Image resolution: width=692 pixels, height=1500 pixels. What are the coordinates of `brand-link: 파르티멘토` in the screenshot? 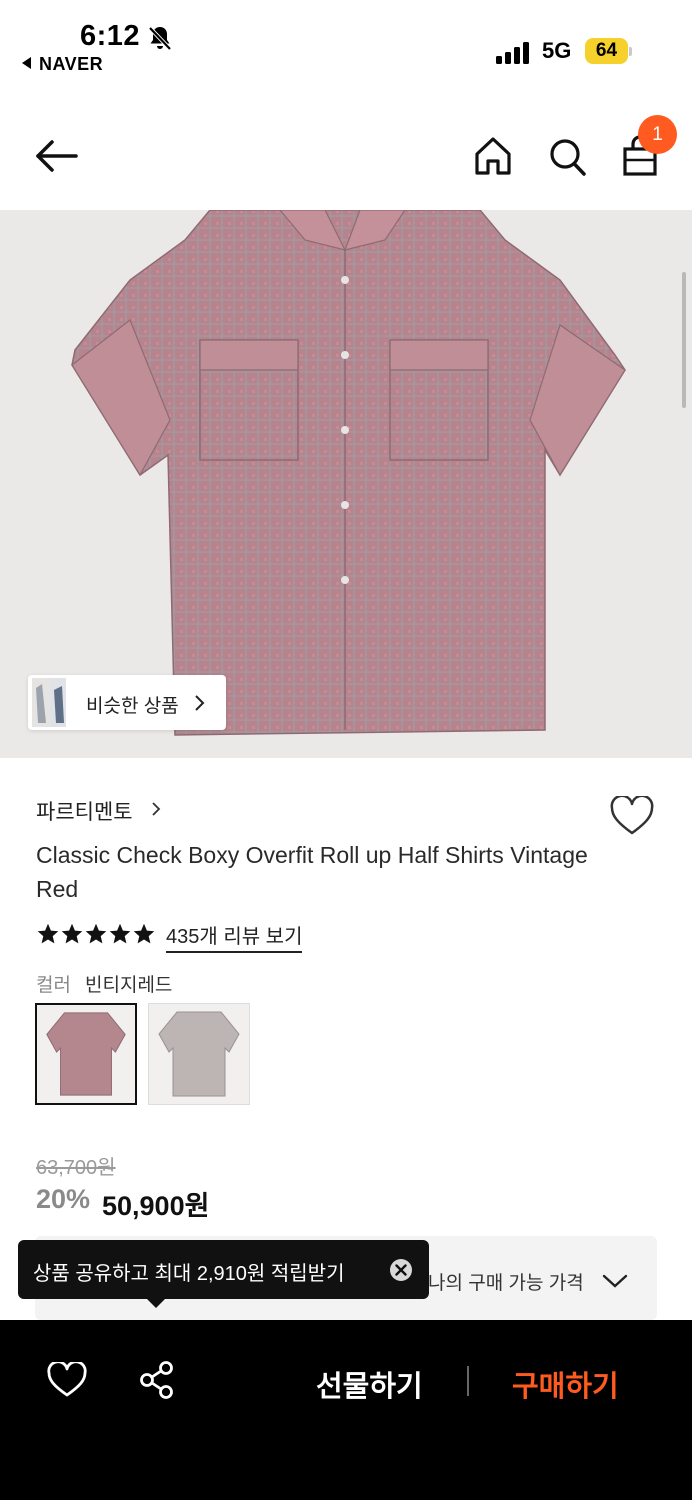 It's located at (84, 811).